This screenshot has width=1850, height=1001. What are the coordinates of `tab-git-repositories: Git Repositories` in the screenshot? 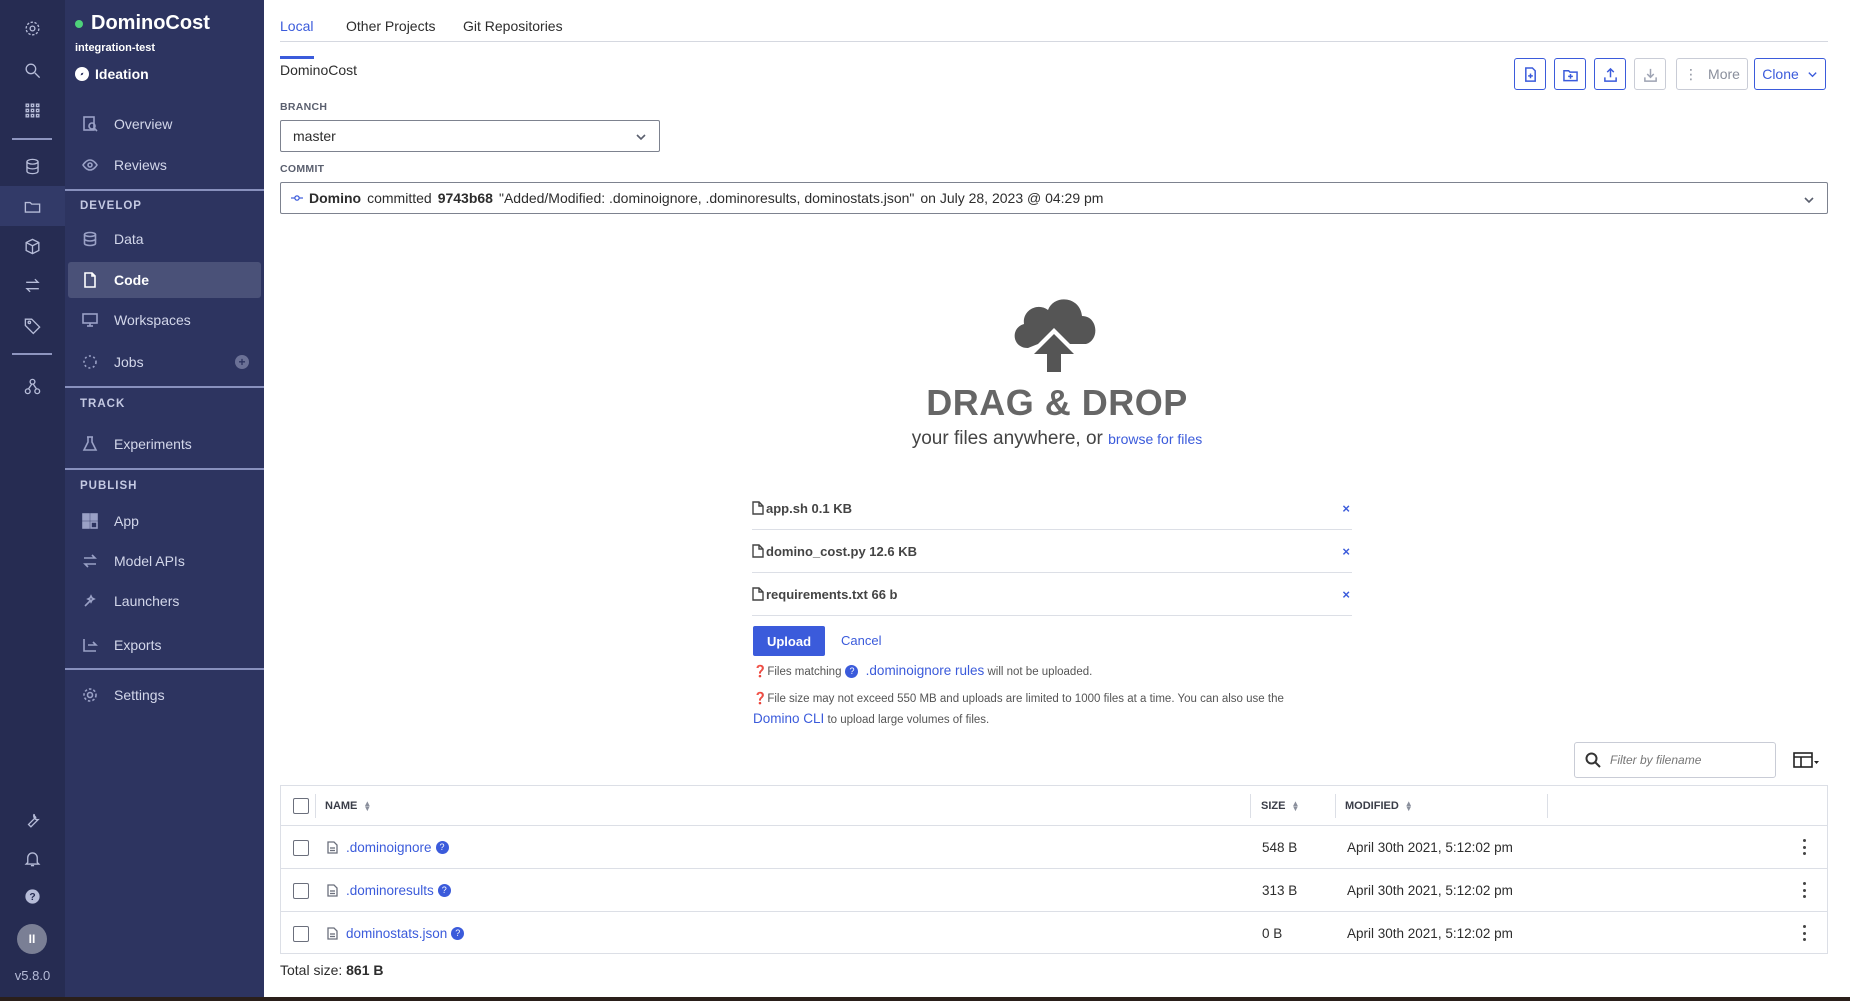 It's located at (513, 26).